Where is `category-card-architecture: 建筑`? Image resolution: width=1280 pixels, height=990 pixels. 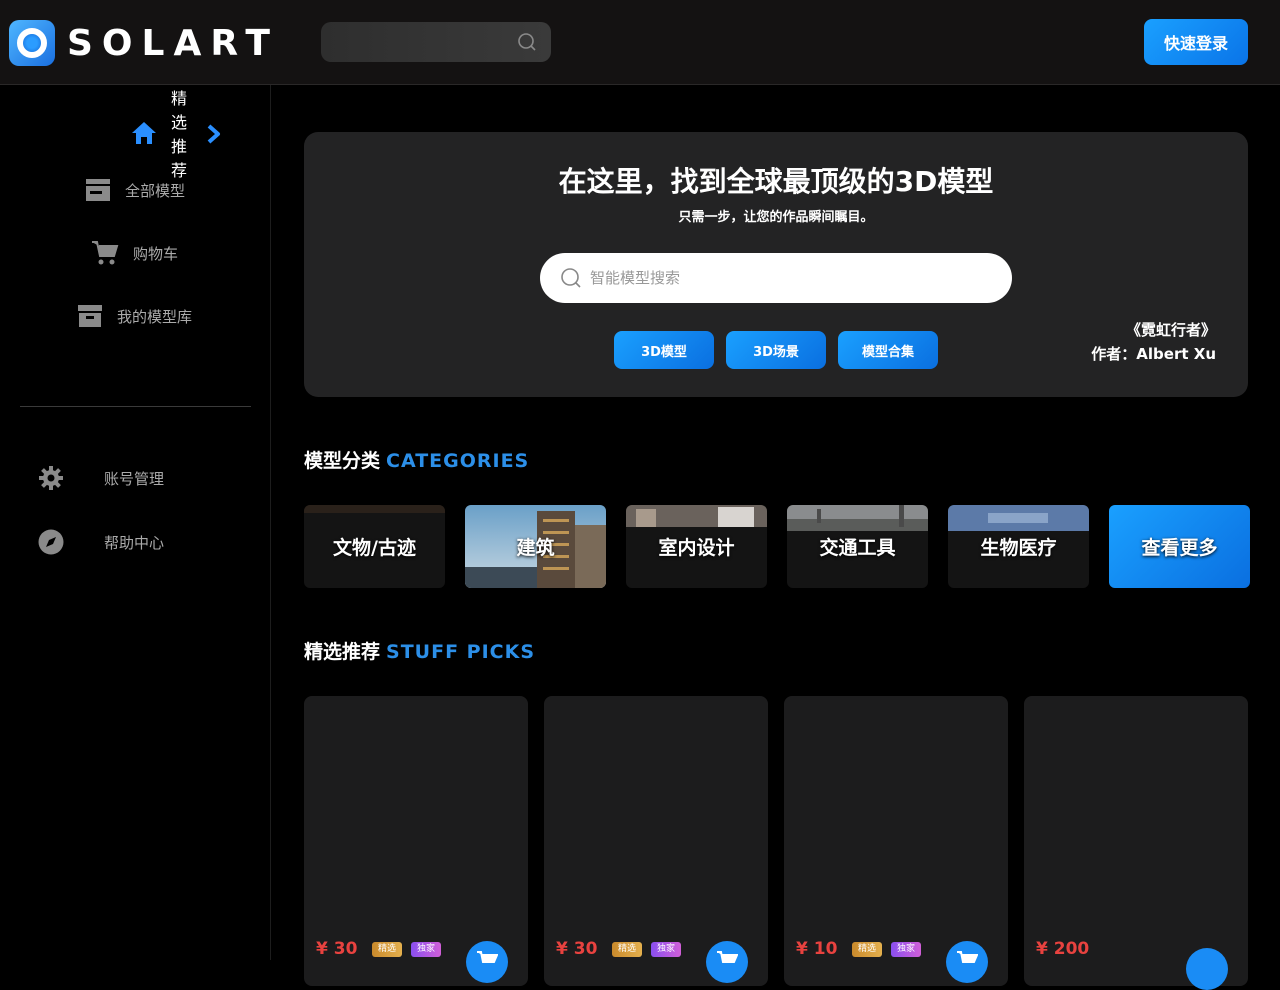
category-card-architecture: 建筑 is located at coordinates (535, 546).